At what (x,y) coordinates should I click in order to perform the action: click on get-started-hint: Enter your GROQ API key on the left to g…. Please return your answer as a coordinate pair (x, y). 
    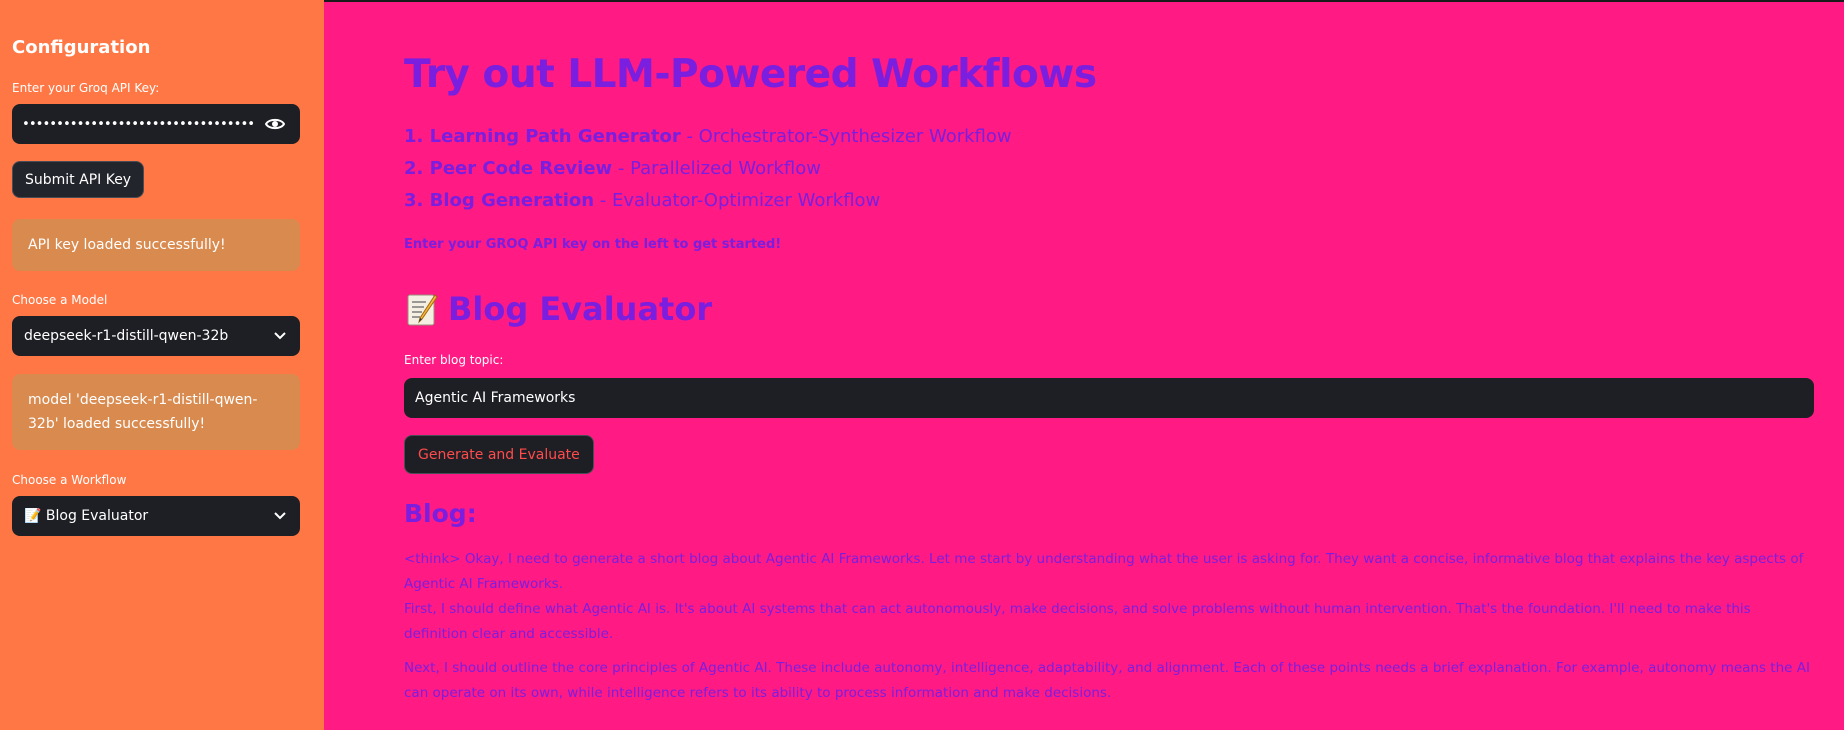
    Looking at the image, I should click on (593, 244).